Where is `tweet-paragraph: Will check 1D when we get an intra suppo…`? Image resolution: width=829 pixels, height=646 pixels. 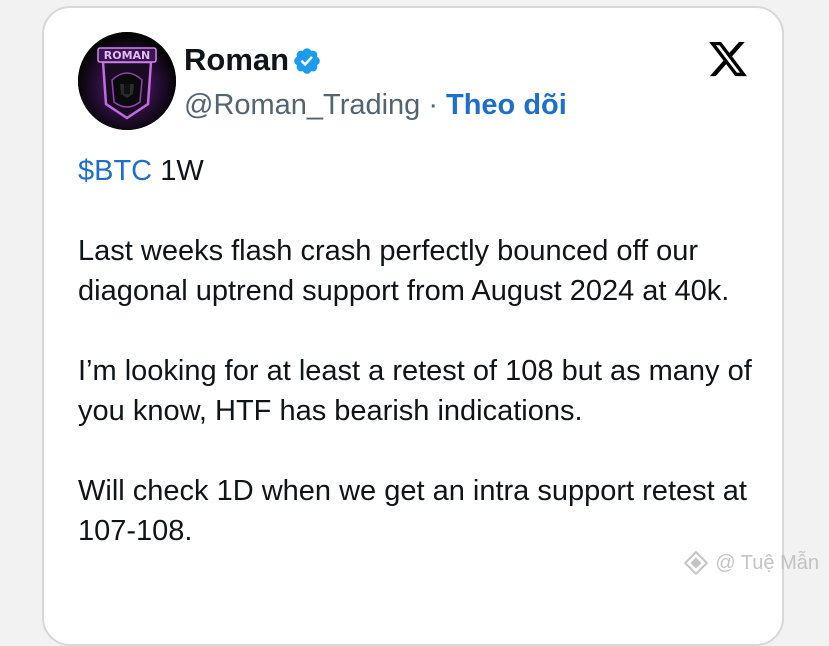
tweet-paragraph: Will check 1D when we get an intra suppo… is located at coordinates (423, 511).